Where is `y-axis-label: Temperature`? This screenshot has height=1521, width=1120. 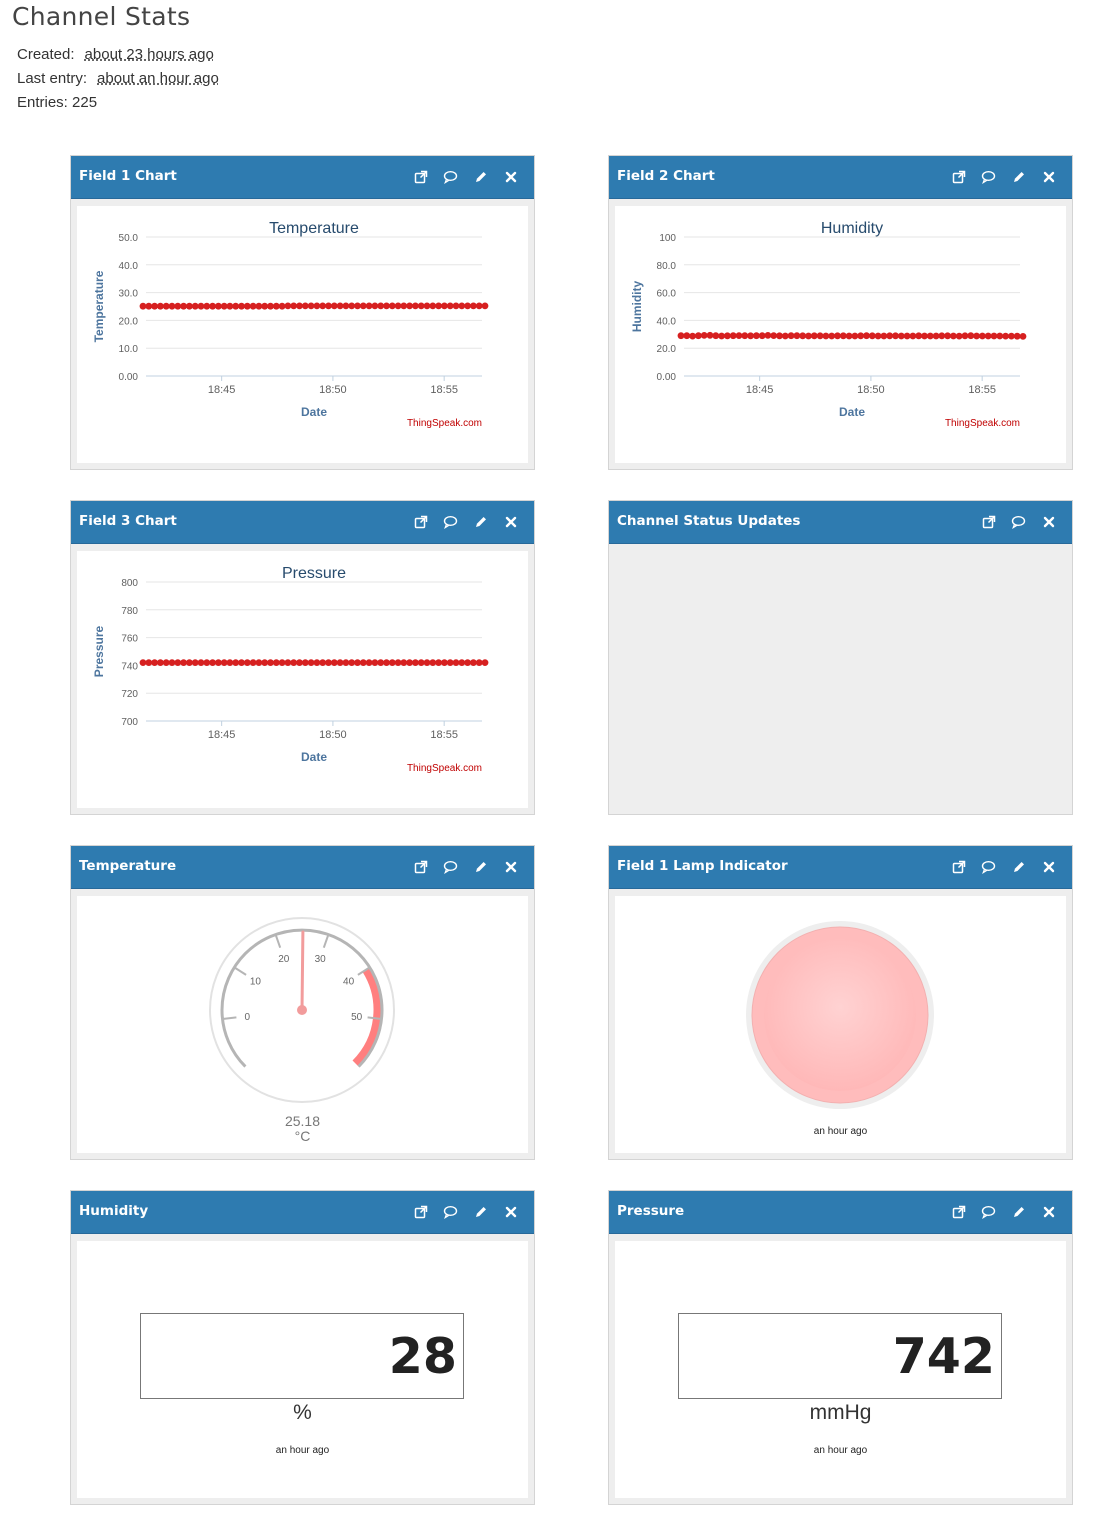 y-axis-label: Temperature is located at coordinates (99, 306).